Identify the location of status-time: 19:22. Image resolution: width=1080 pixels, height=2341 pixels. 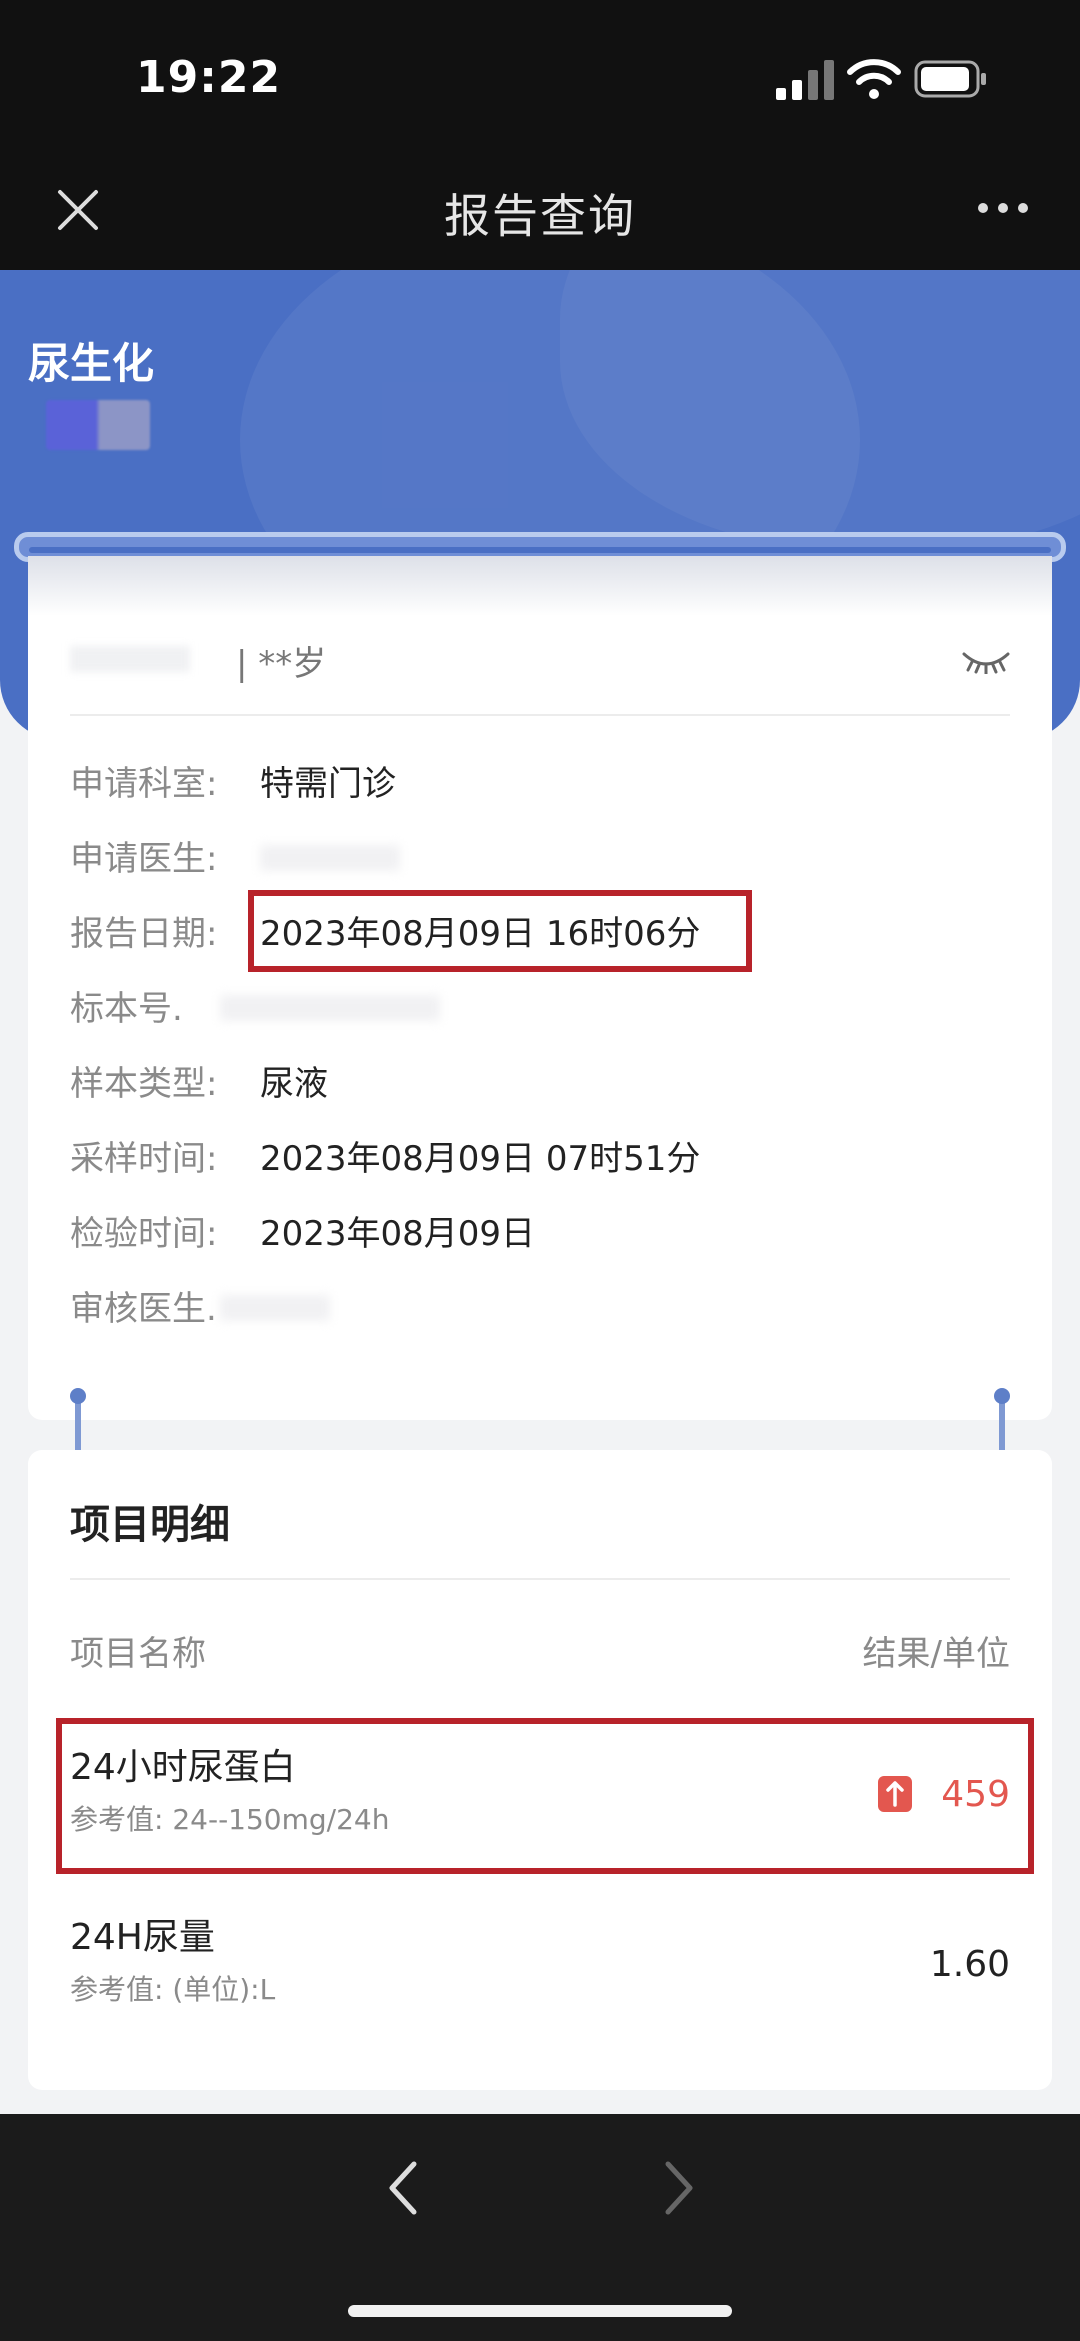
(209, 77).